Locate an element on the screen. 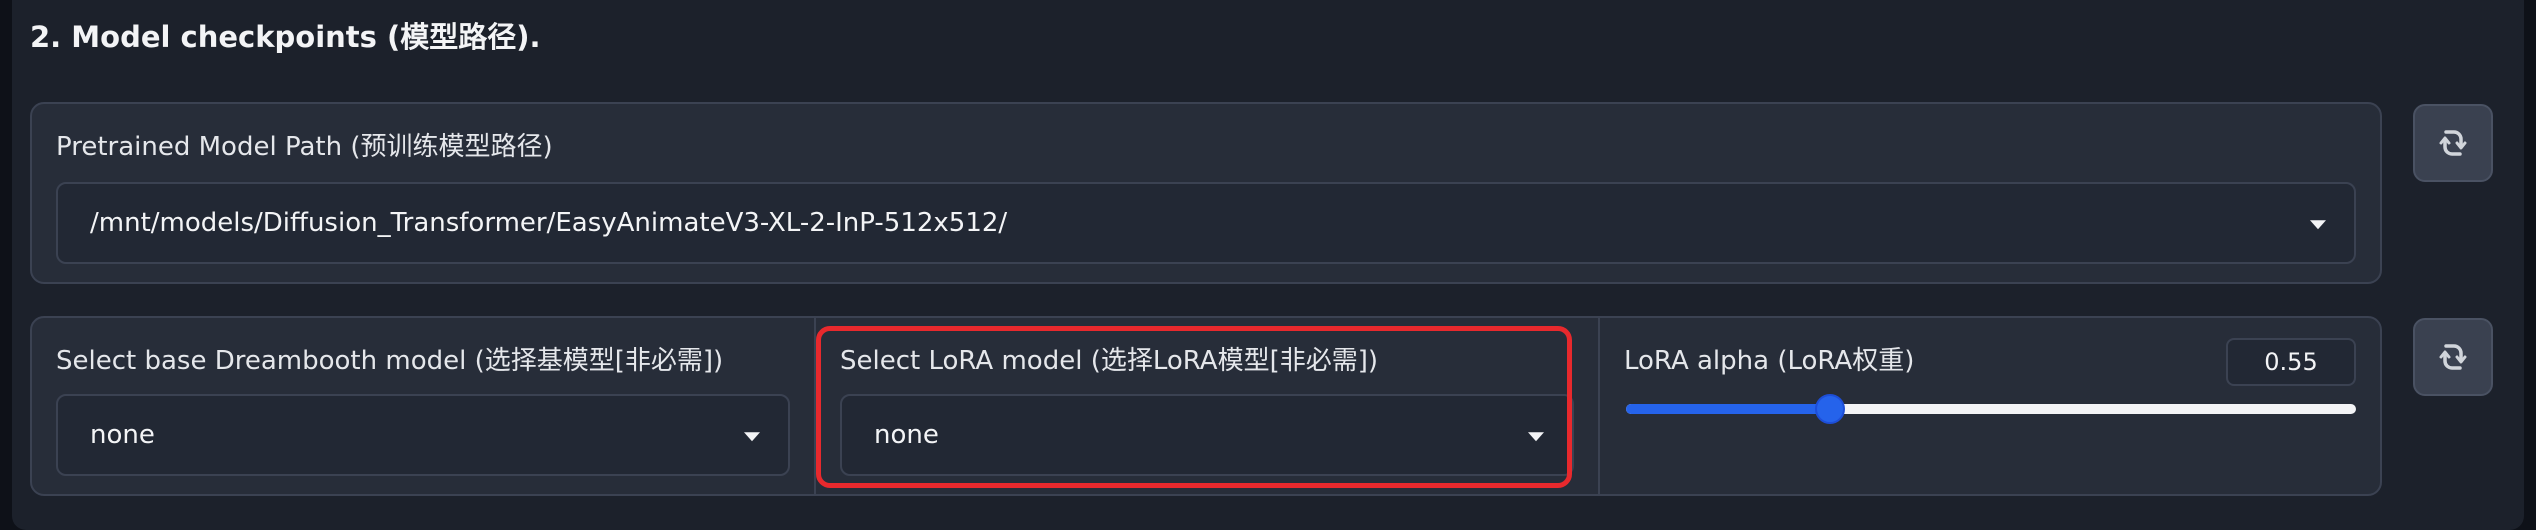 The height and width of the screenshot is (530, 2536). refresh-pretrained-button is located at coordinates (2453, 143).